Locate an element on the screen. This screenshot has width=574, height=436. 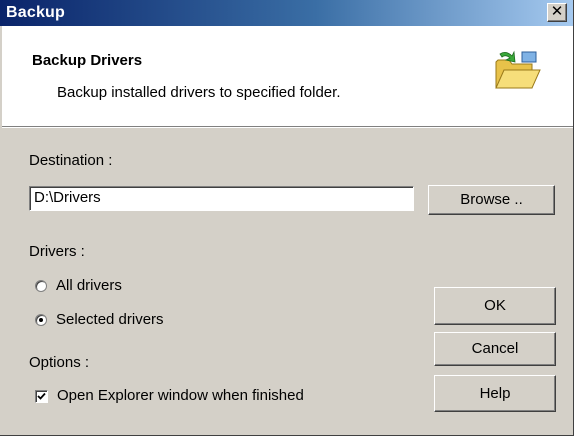
options-label: Options : is located at coordinates (59, 362).